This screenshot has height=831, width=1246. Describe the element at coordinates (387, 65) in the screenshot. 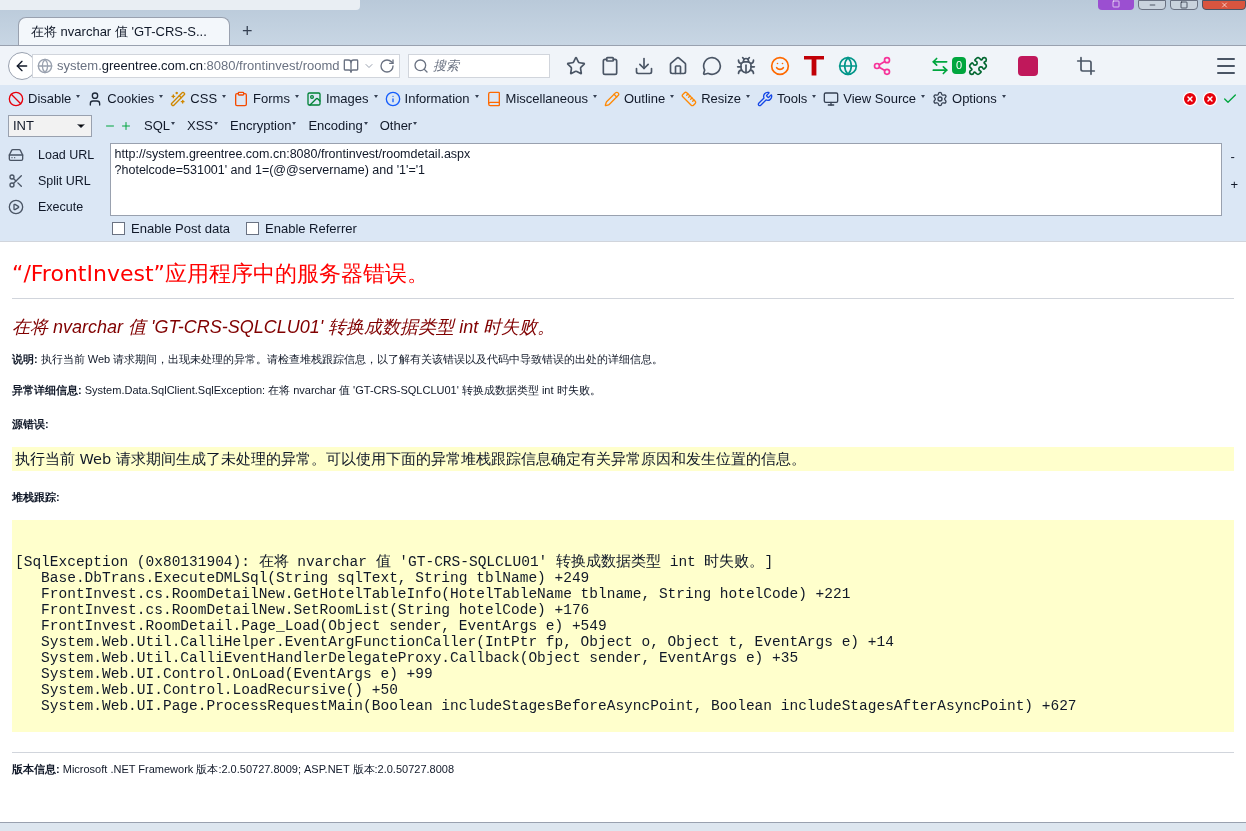

I see `reload-icon` at that location.